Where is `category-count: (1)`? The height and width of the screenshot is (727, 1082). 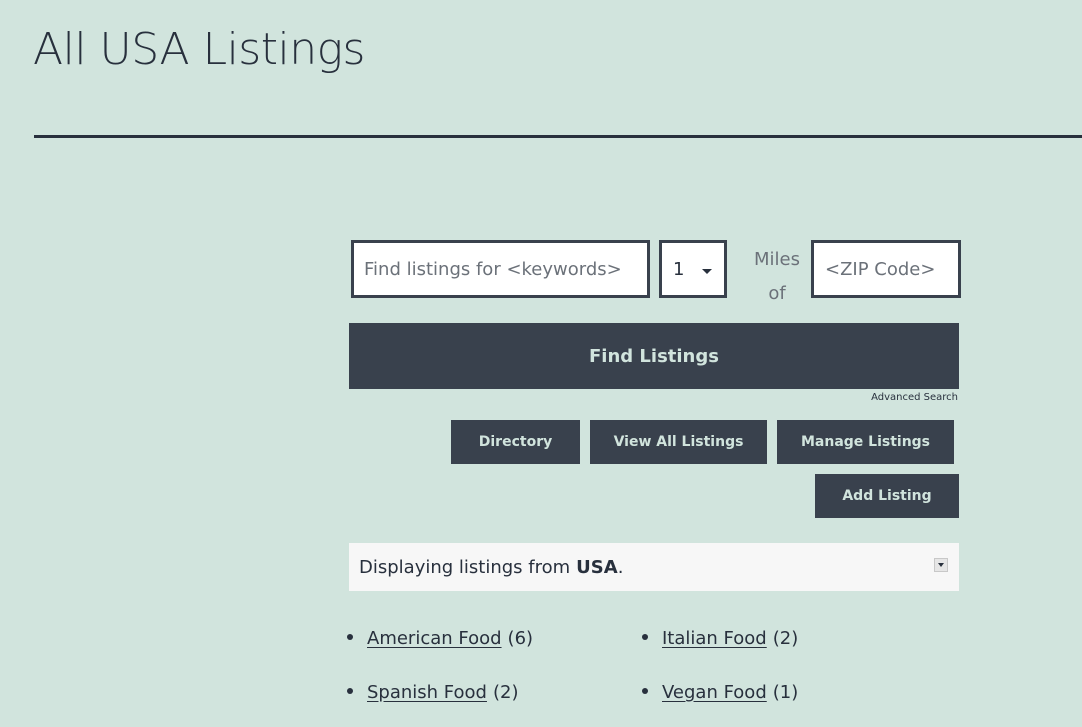 category-count: (1) is located at coordinates (785, 692).